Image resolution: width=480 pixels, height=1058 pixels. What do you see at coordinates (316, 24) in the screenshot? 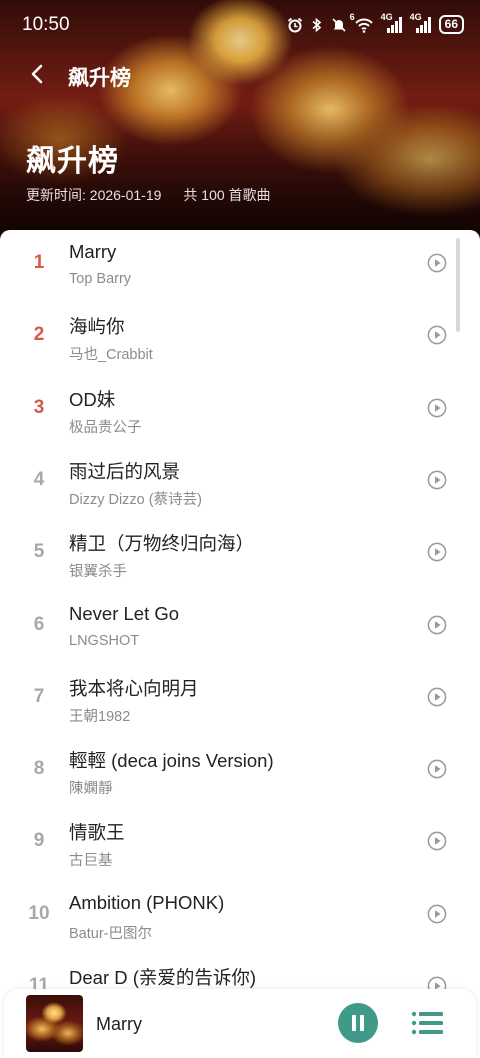
I see `bluetooth-icon` at bounding box center [316, 24].